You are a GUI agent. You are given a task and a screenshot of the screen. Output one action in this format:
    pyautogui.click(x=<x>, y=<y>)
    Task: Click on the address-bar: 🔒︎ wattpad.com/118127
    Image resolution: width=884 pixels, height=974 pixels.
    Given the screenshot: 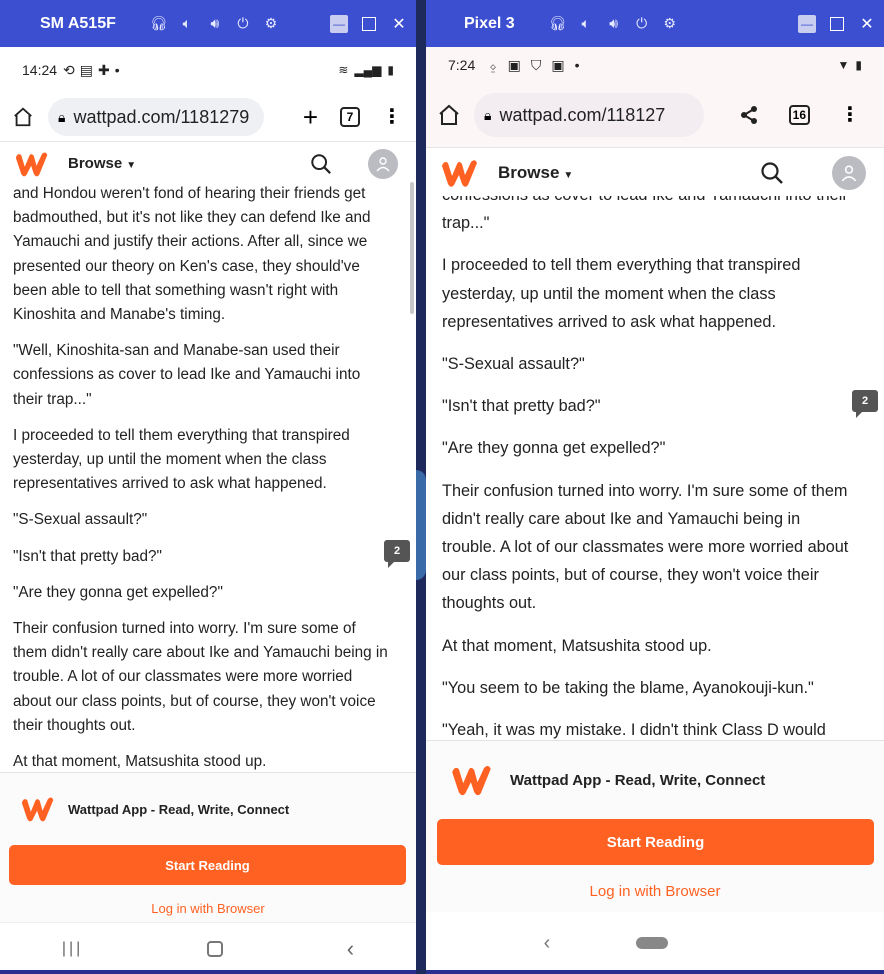 What is the action you would take?
    pyautogui.click(x=589, y=115)
    